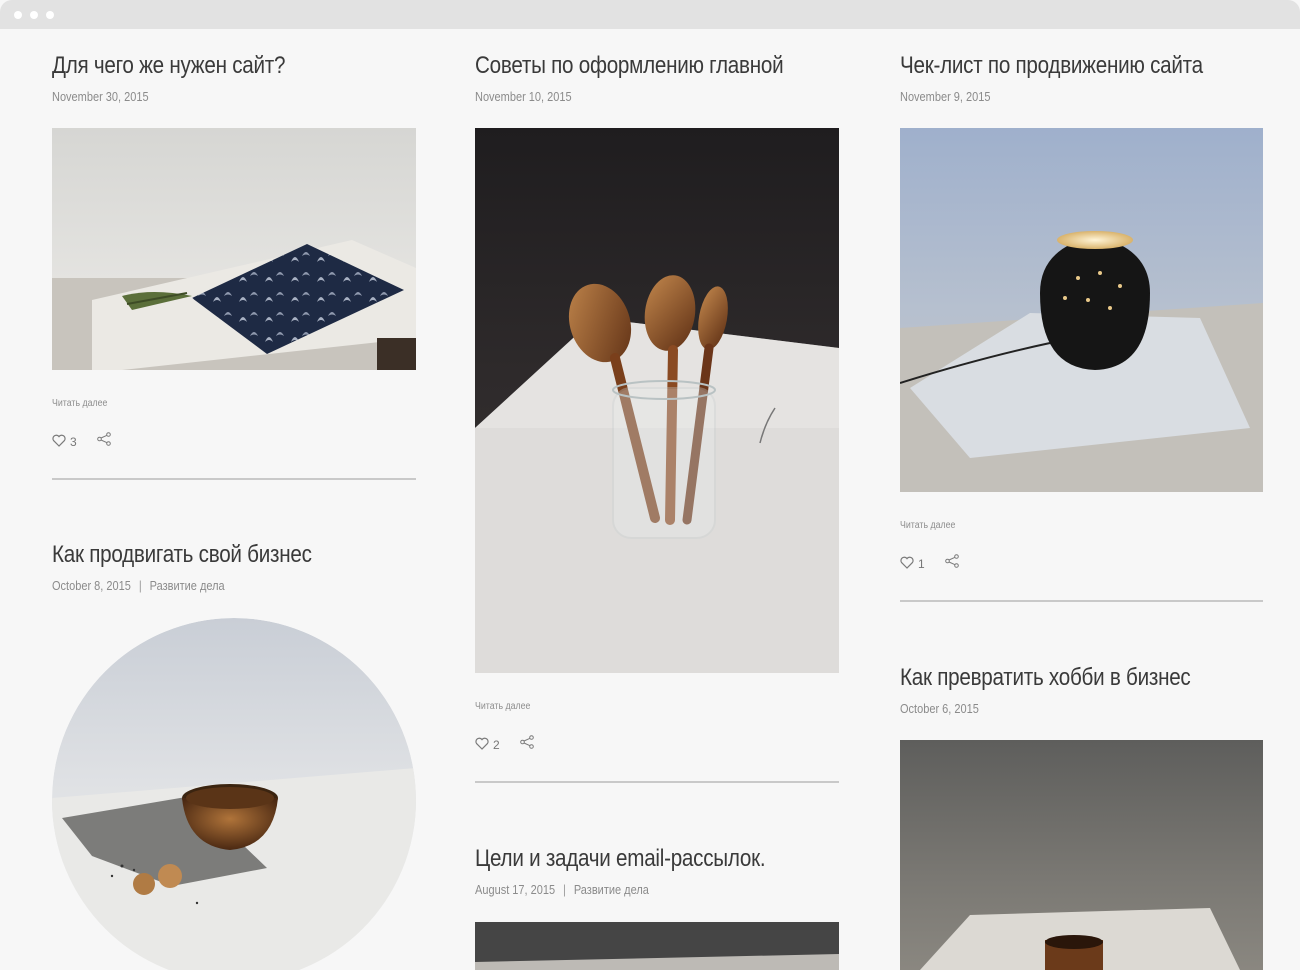 The width and height of the screenshot is (1300, 970). I want to click on post-meta: October 6, 2015, so click(939, 709).